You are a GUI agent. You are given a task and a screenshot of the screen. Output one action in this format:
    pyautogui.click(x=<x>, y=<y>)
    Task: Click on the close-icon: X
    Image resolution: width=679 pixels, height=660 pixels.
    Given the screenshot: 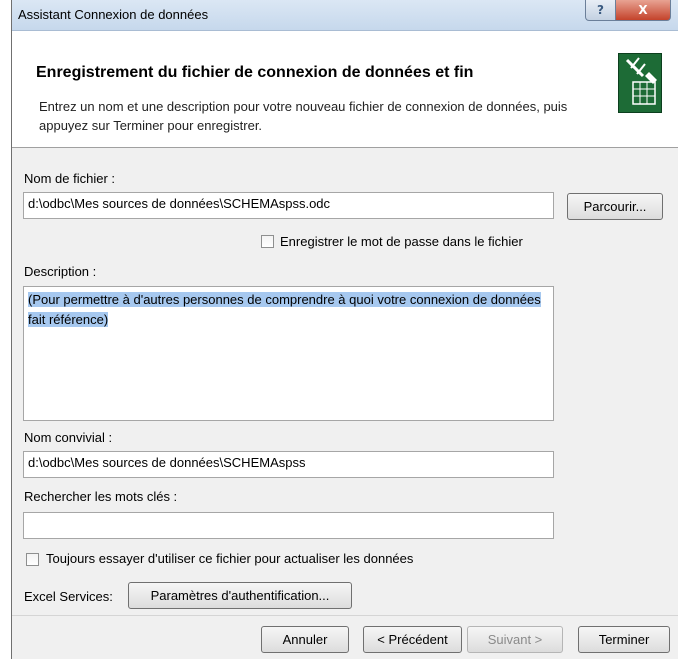 What is the action you would take?
    pyautogui.click(x=643, y=10)
    